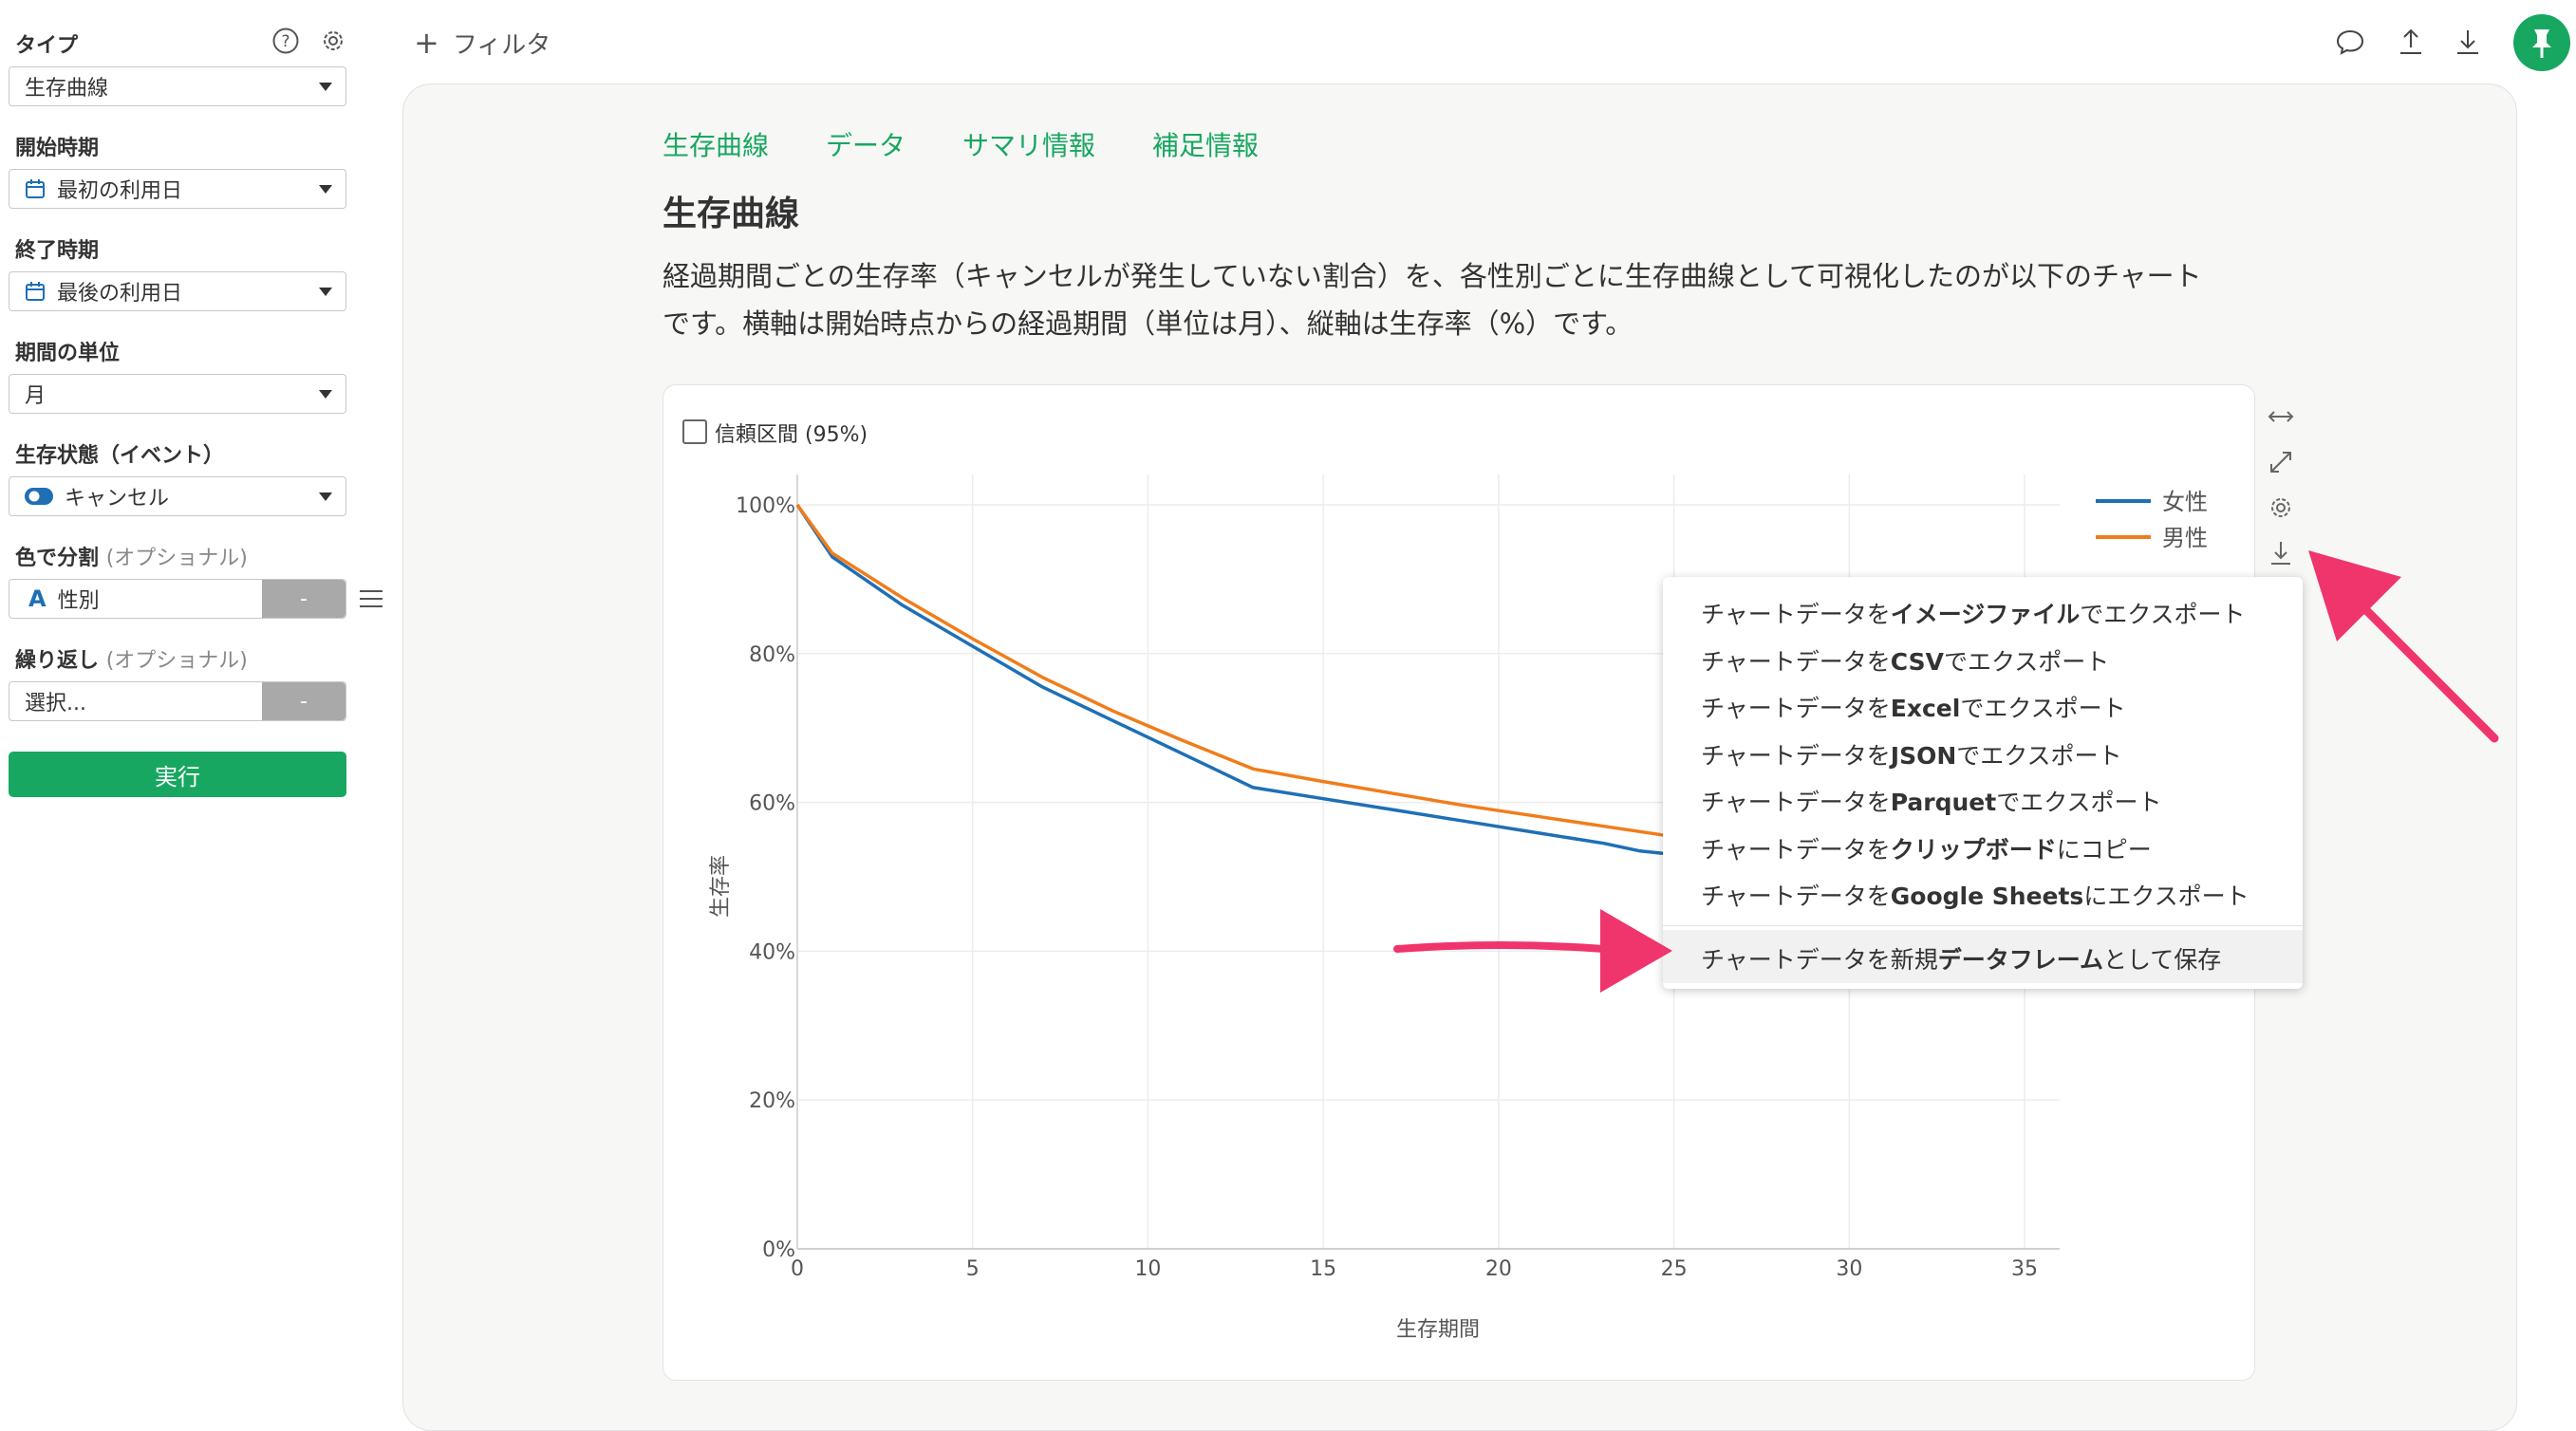  What do you see at coordinates (973, 1269) in the screenshot?
I see `x-tick-label: 5` at bounding box center [973, 1269].